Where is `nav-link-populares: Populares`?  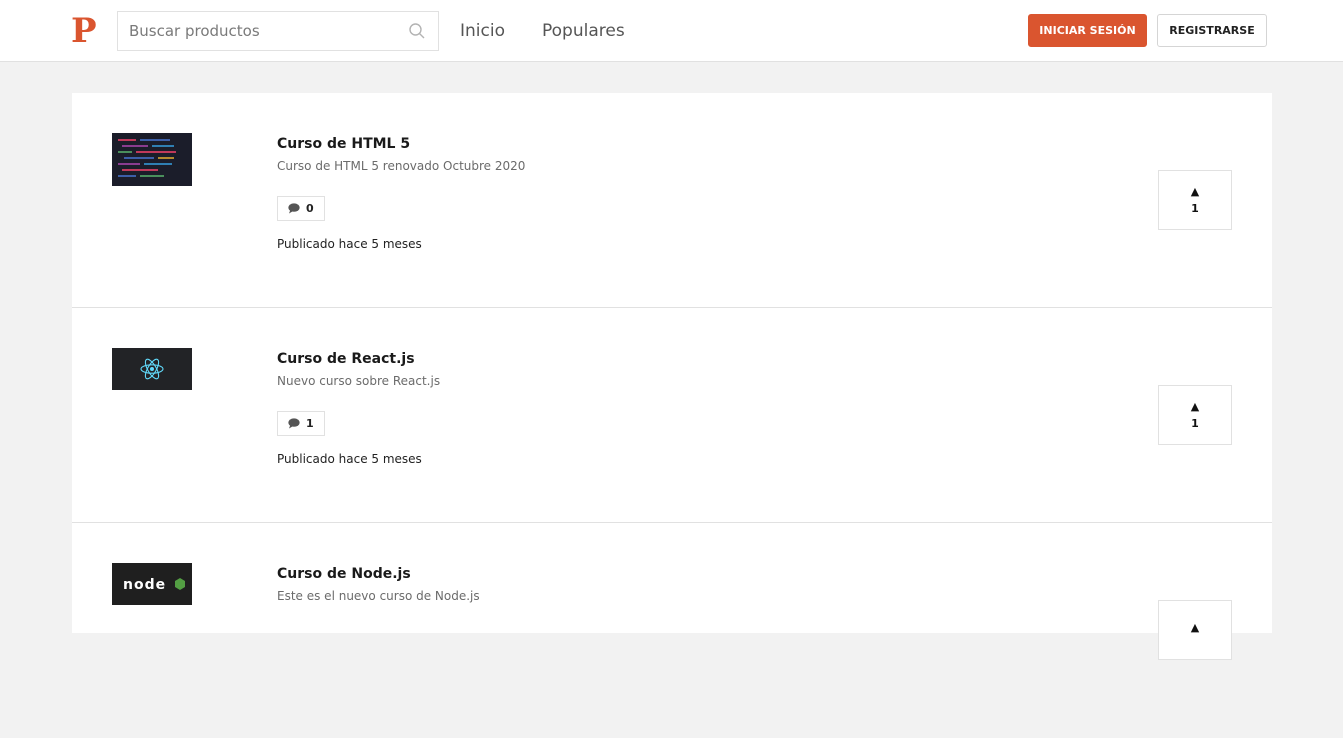 nav-link-populares: Populares is located at coordinates (583, 31).